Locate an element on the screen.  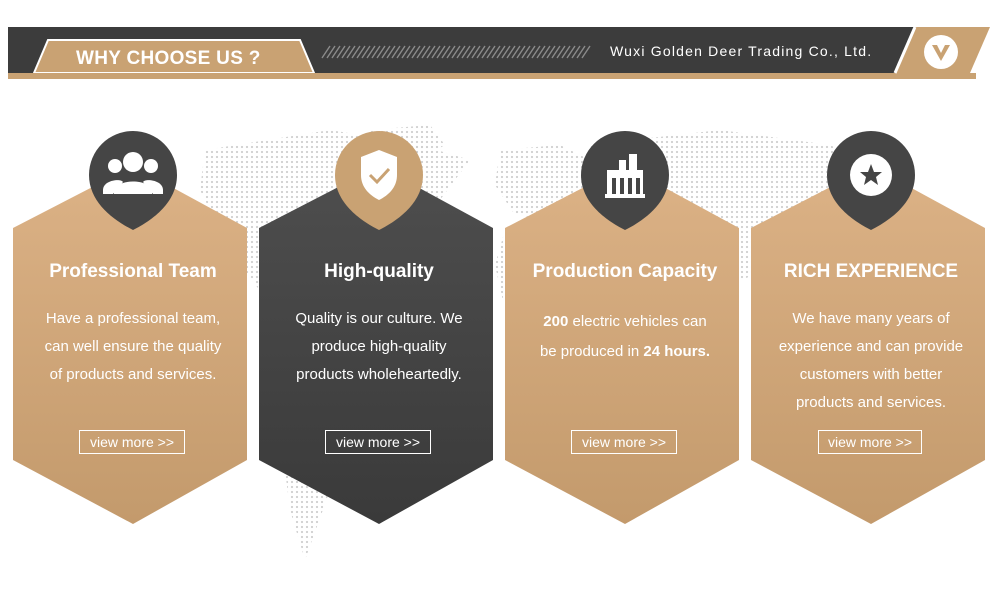
description-line: of products and services. is located at coordinates (133, 374).